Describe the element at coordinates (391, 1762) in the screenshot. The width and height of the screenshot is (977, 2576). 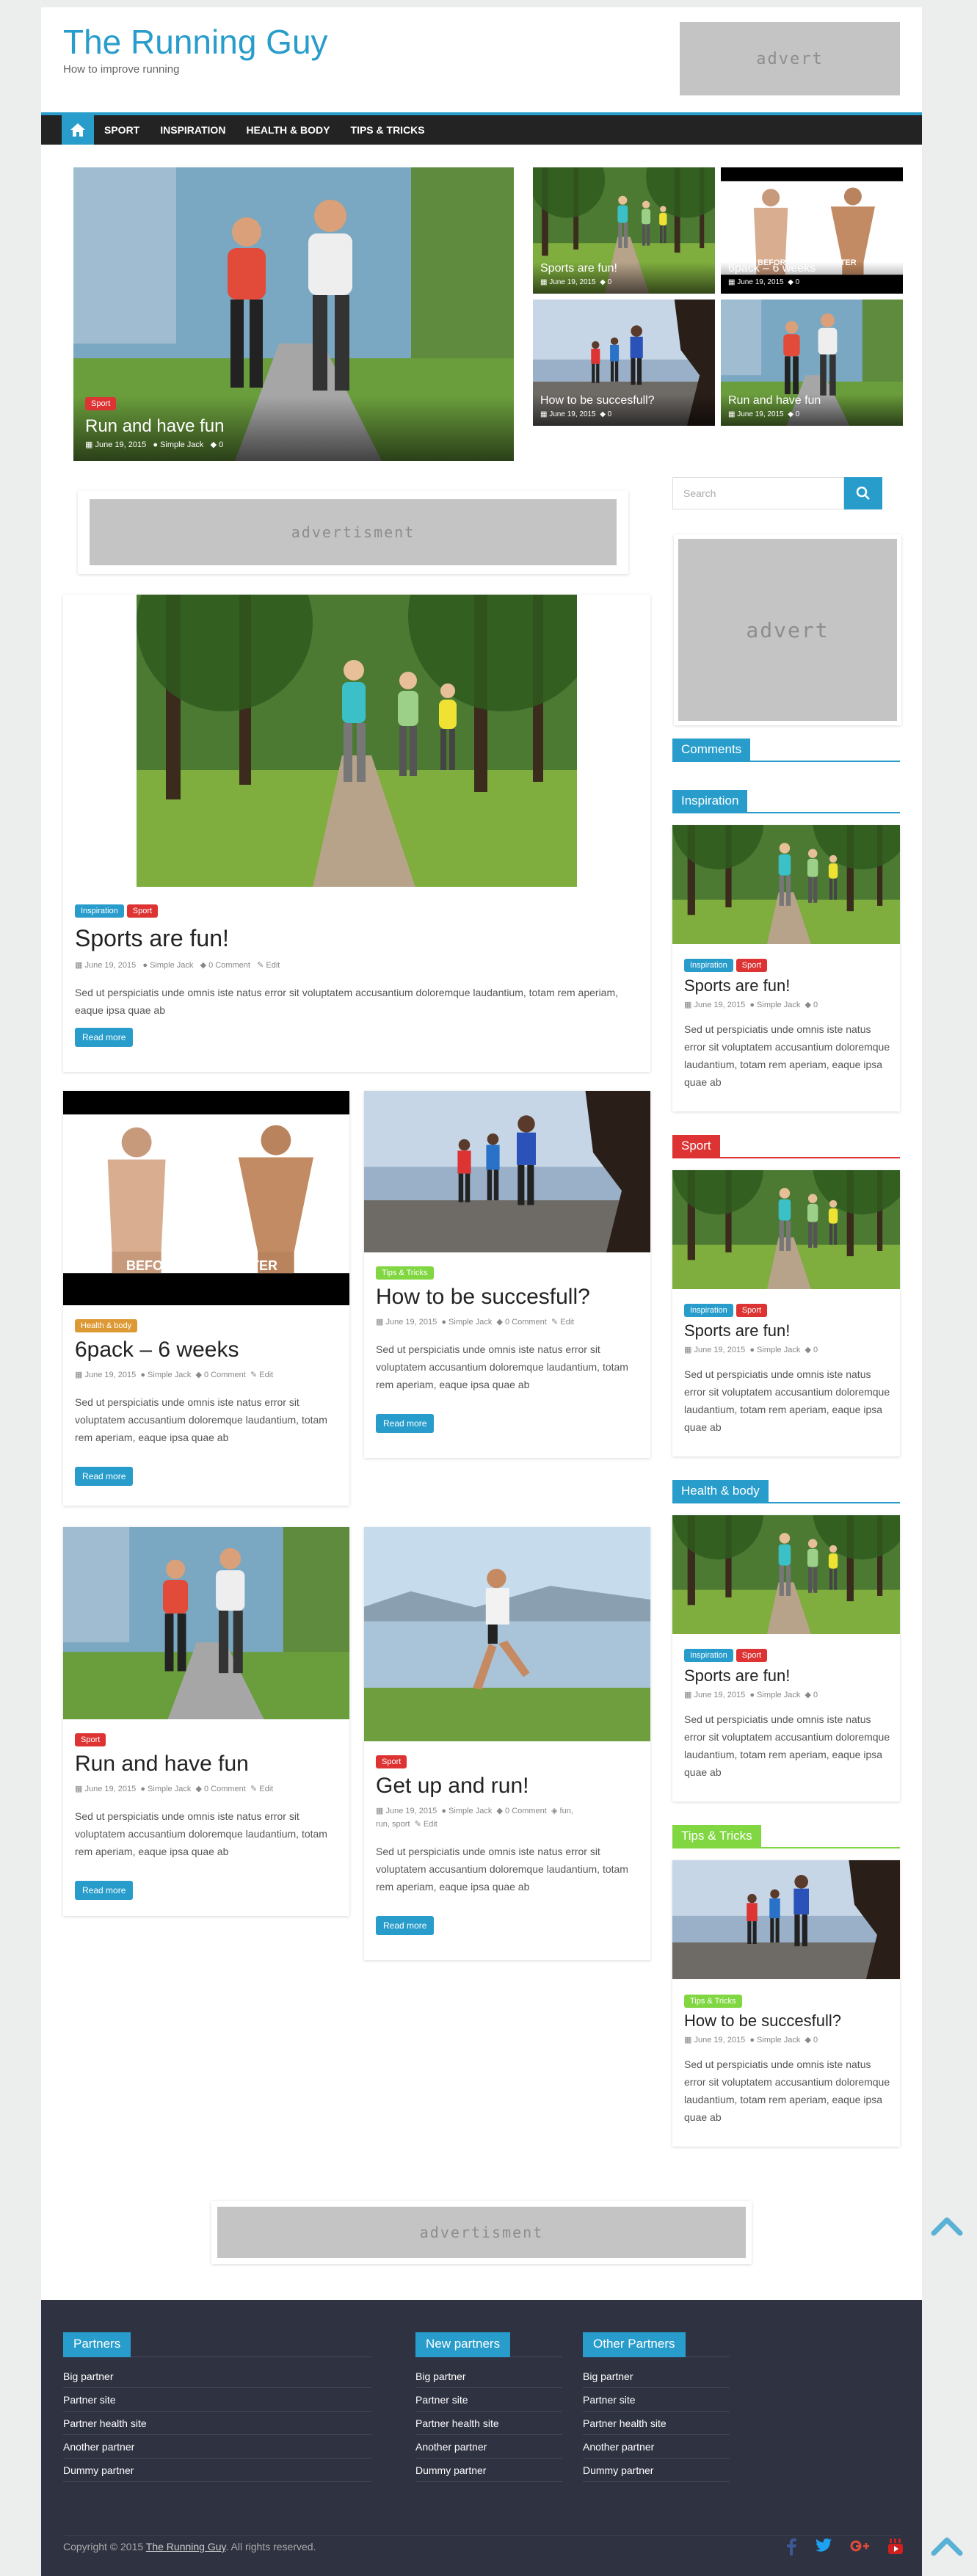
I see `post-get-up-tag: Sport` at that location.